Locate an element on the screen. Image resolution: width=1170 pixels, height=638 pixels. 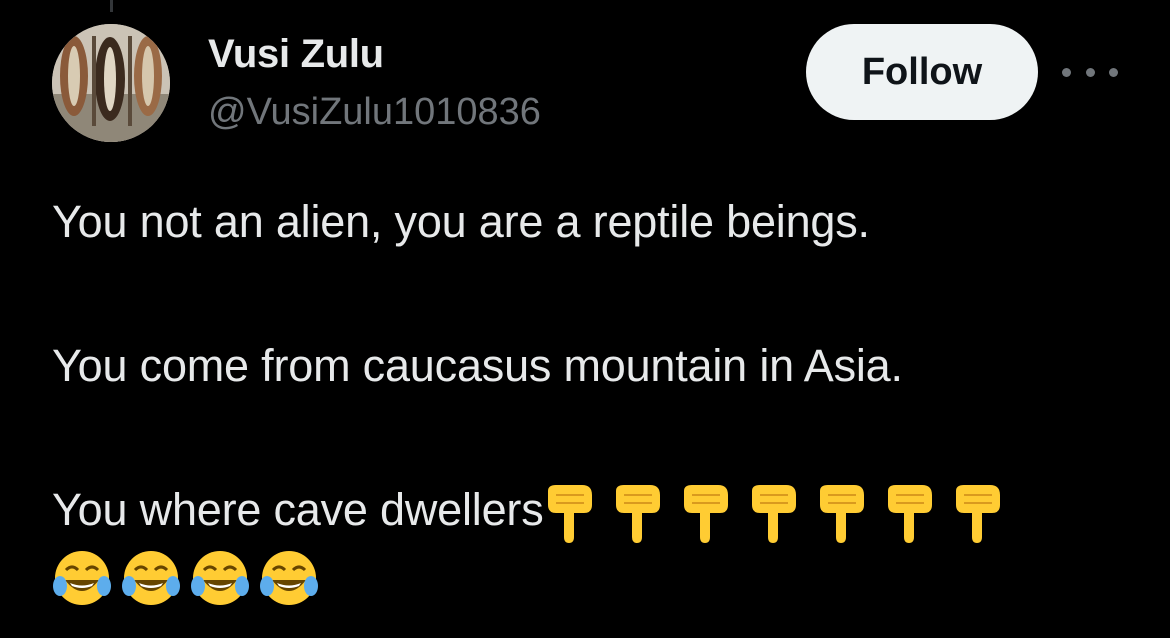
tweet-line-2: You come from caucasus mountain in Asia. is located at coordinates (477, 365).